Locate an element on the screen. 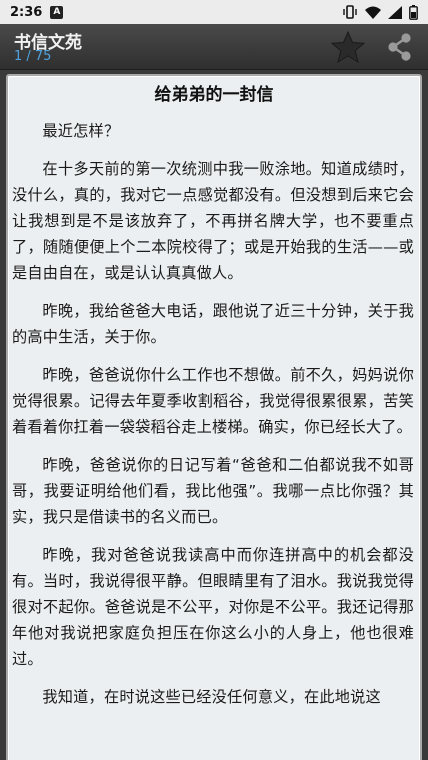 The image size is (428, 760). letter-paragraph: 最近怎样？ is located at coordinates (81, 131).